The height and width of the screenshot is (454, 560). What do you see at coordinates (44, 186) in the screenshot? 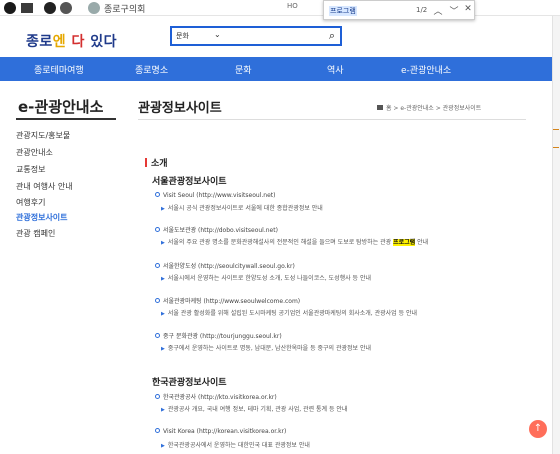
I see `sidebar-item-agencies: 관내 여행사 안내` at bounding box center [44, 186].